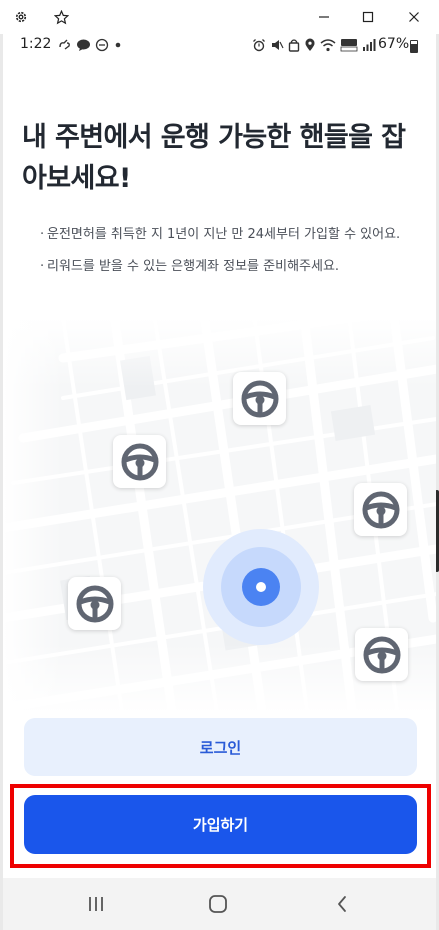 The width and height of the screenshot is (439, 930). Describe the element at coordinates (369, 46) in the screenshot. I see `signal-icon` at that location.